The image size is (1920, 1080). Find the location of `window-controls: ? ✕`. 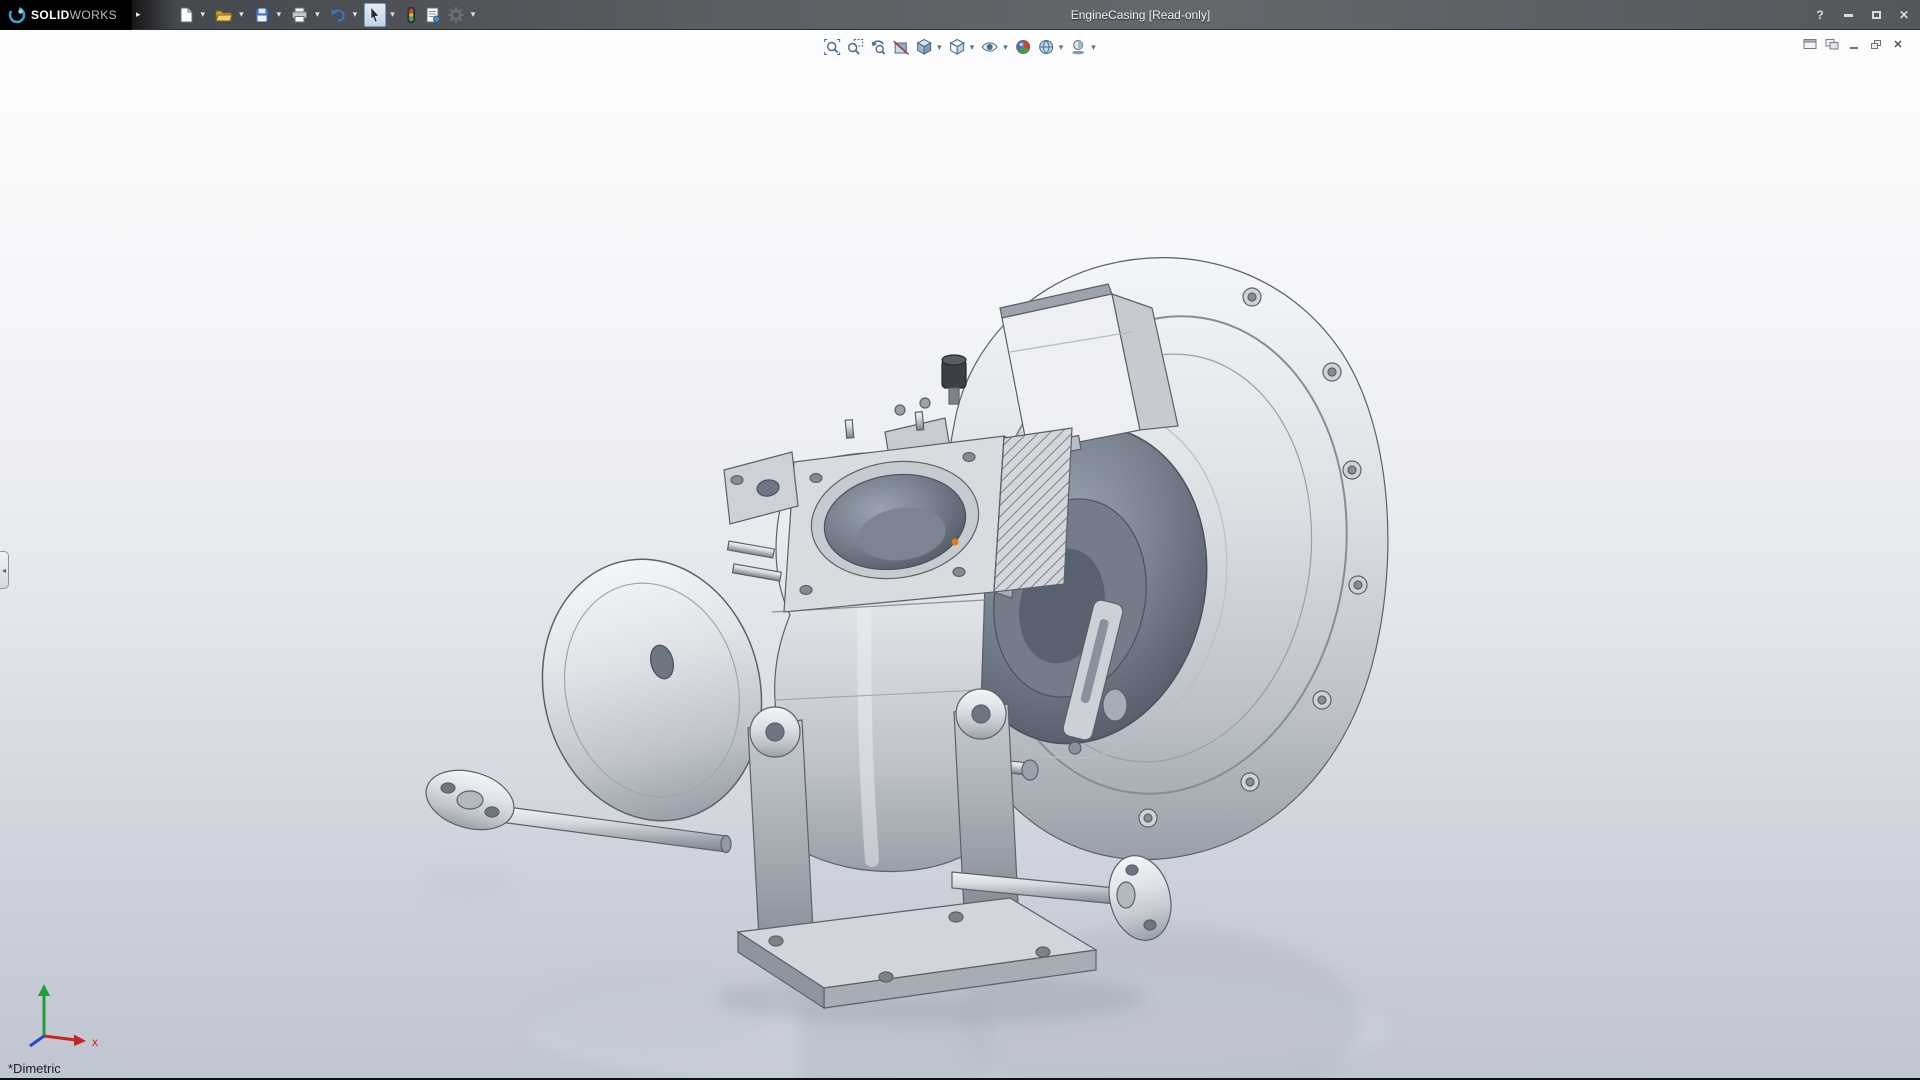

window-controls: ? ✕ is located at coordinates (1862, 15).